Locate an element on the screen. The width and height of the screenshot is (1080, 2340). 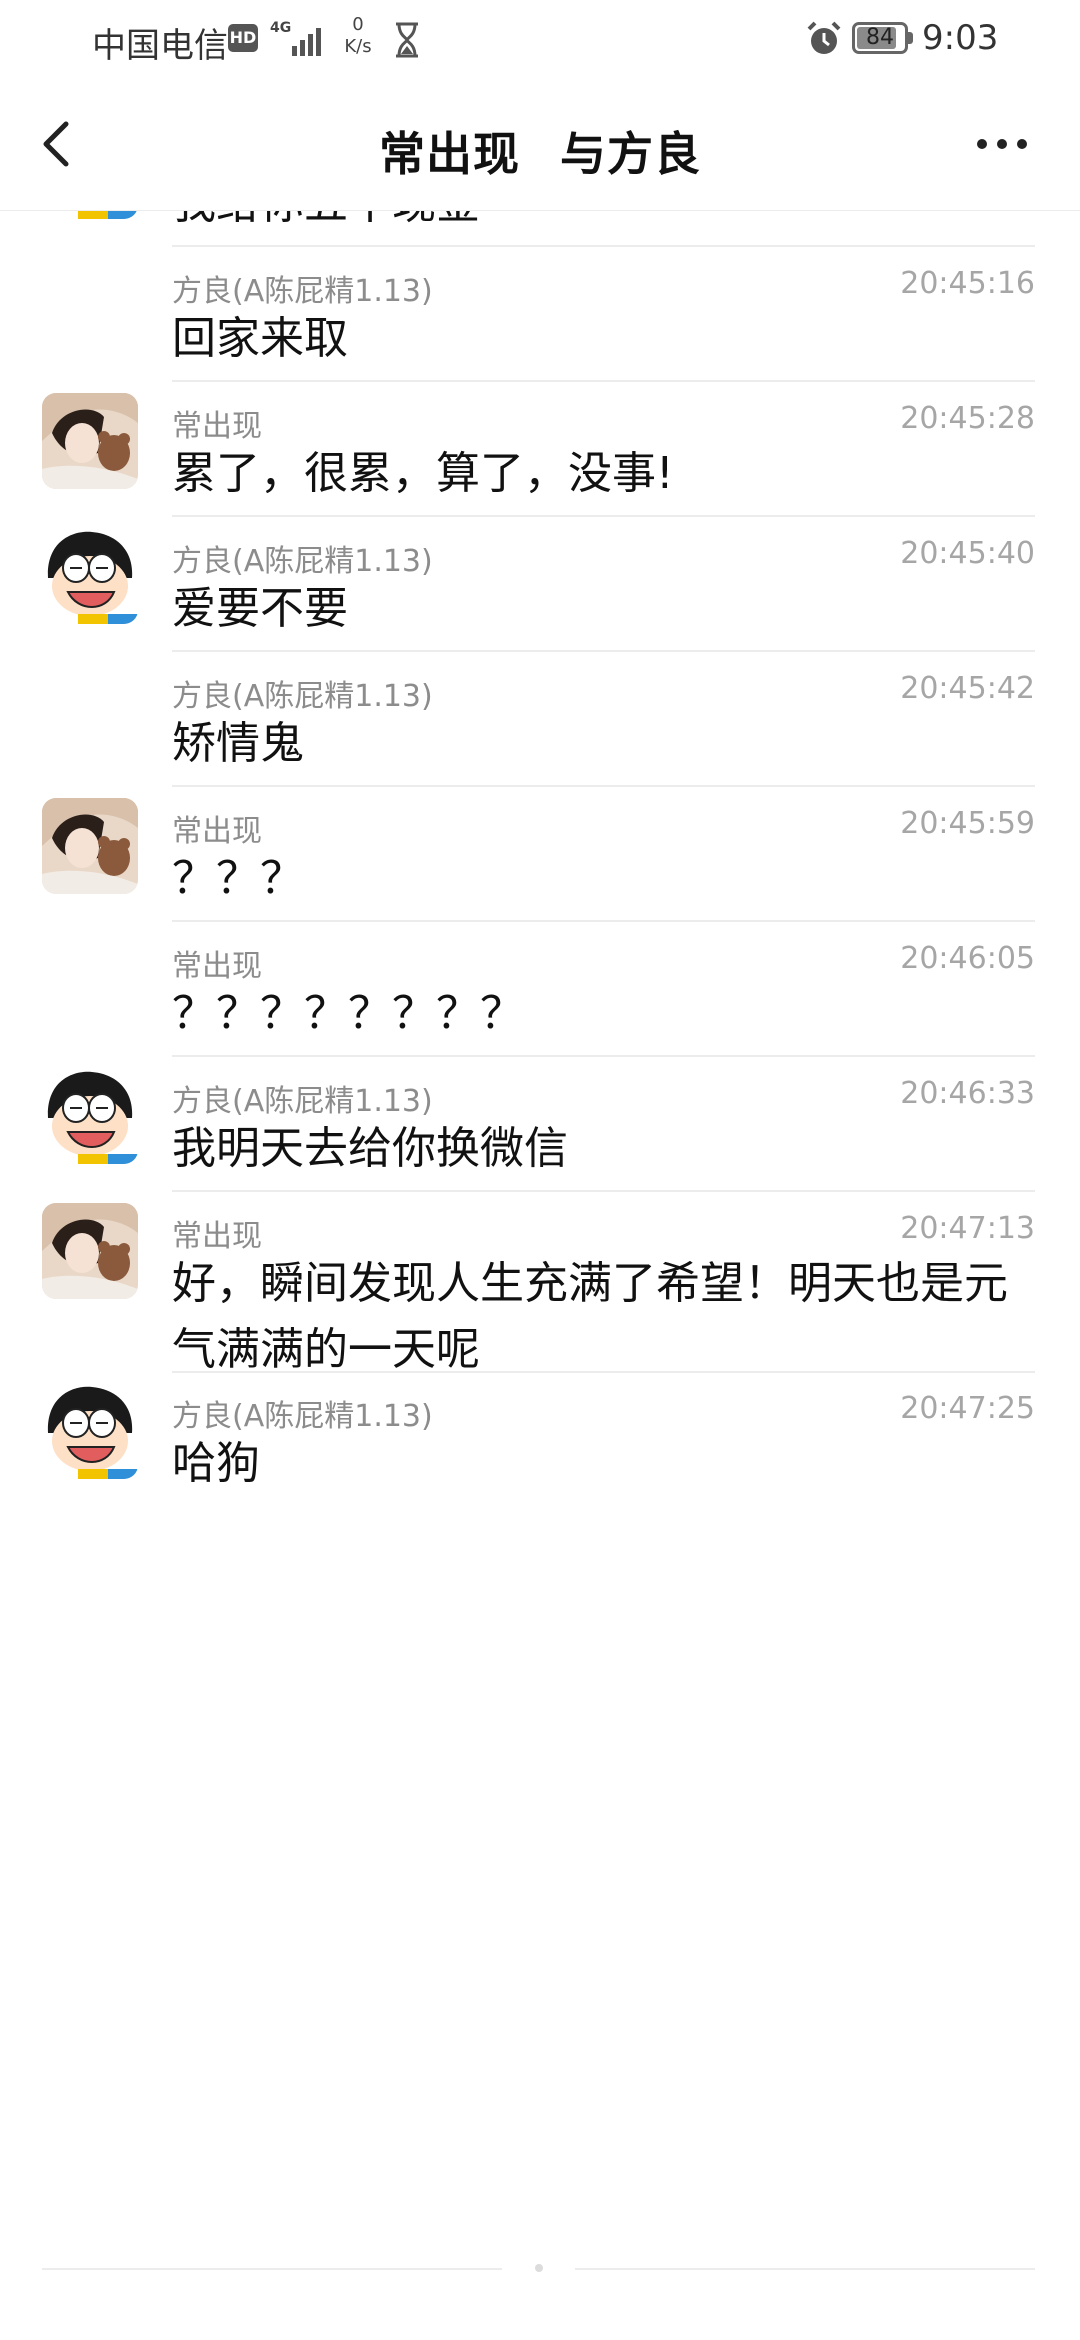
battery-icon: 84 is located at coordinates (880, 38).